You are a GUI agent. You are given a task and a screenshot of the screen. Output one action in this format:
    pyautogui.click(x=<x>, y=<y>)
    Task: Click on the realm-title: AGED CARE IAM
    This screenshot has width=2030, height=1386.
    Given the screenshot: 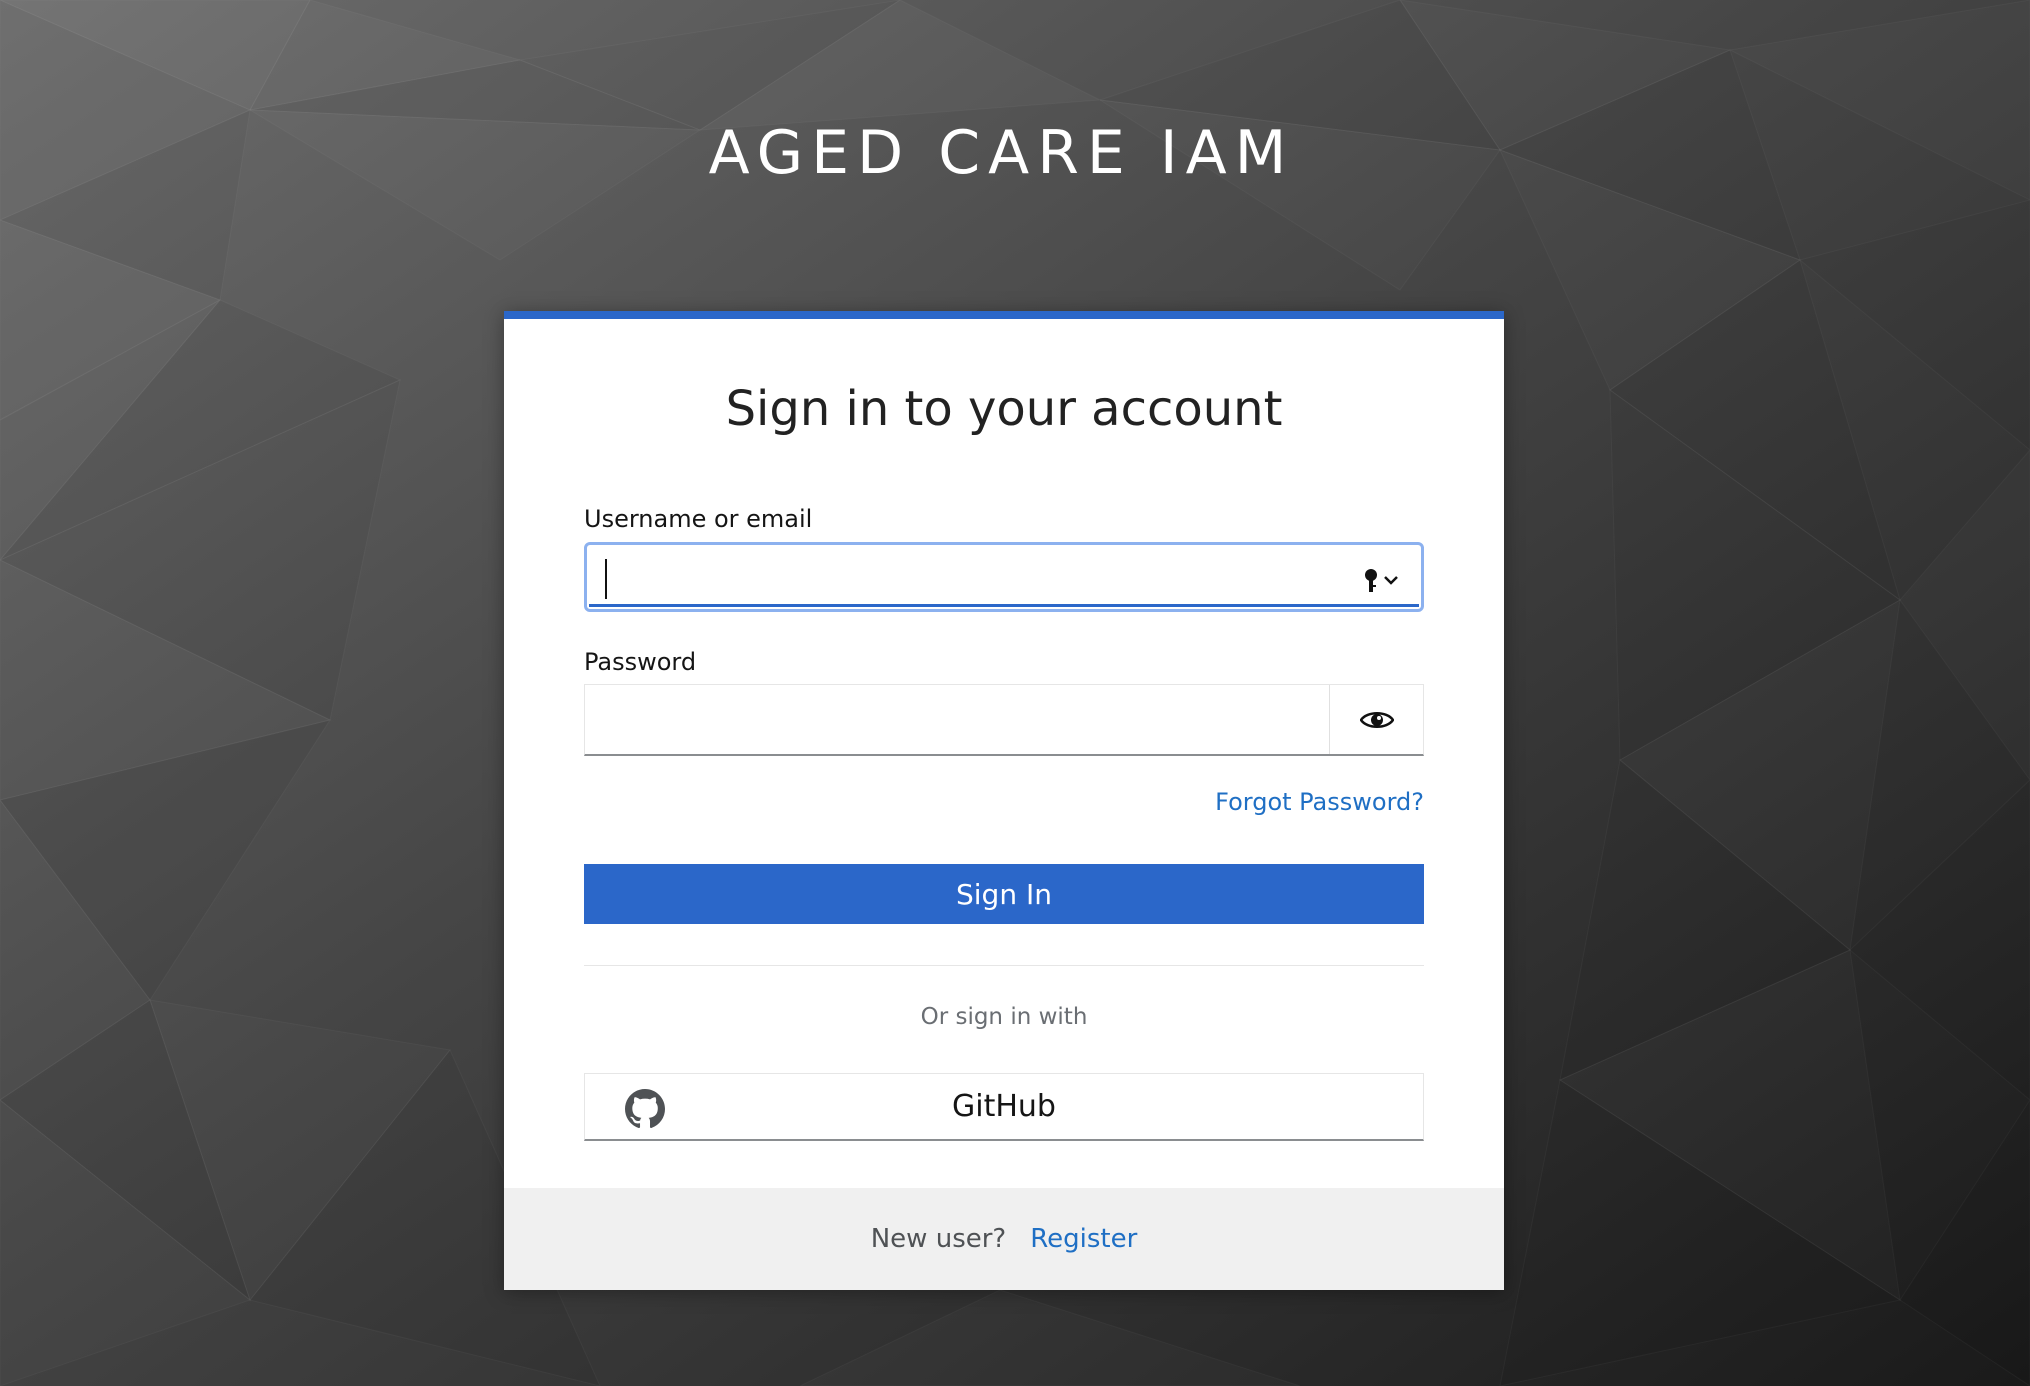 What is the action you would take?
    pyautogui.click(x=1001, y=153)
    